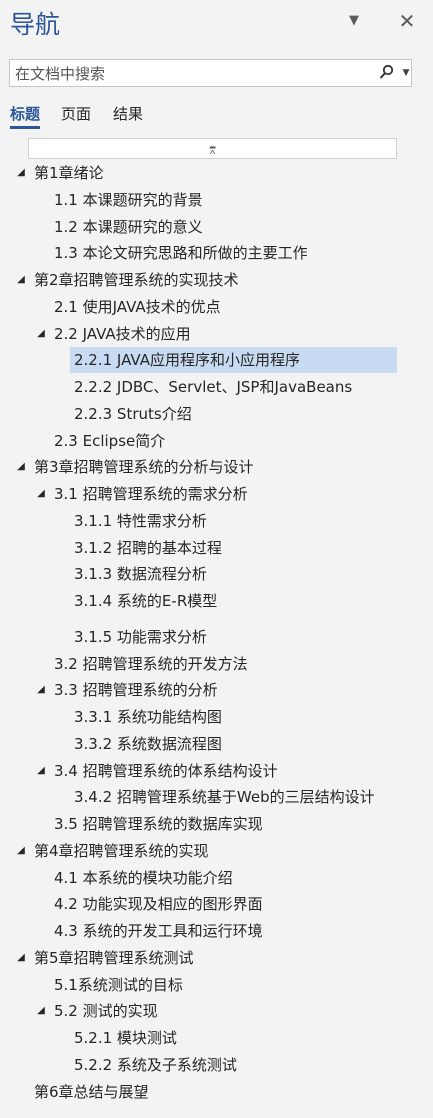 This screenshot has width=433, height=1118. I want to click on outline-heading-level-2: 4.1 本系统的模块功能介绍, so click(141, 878).